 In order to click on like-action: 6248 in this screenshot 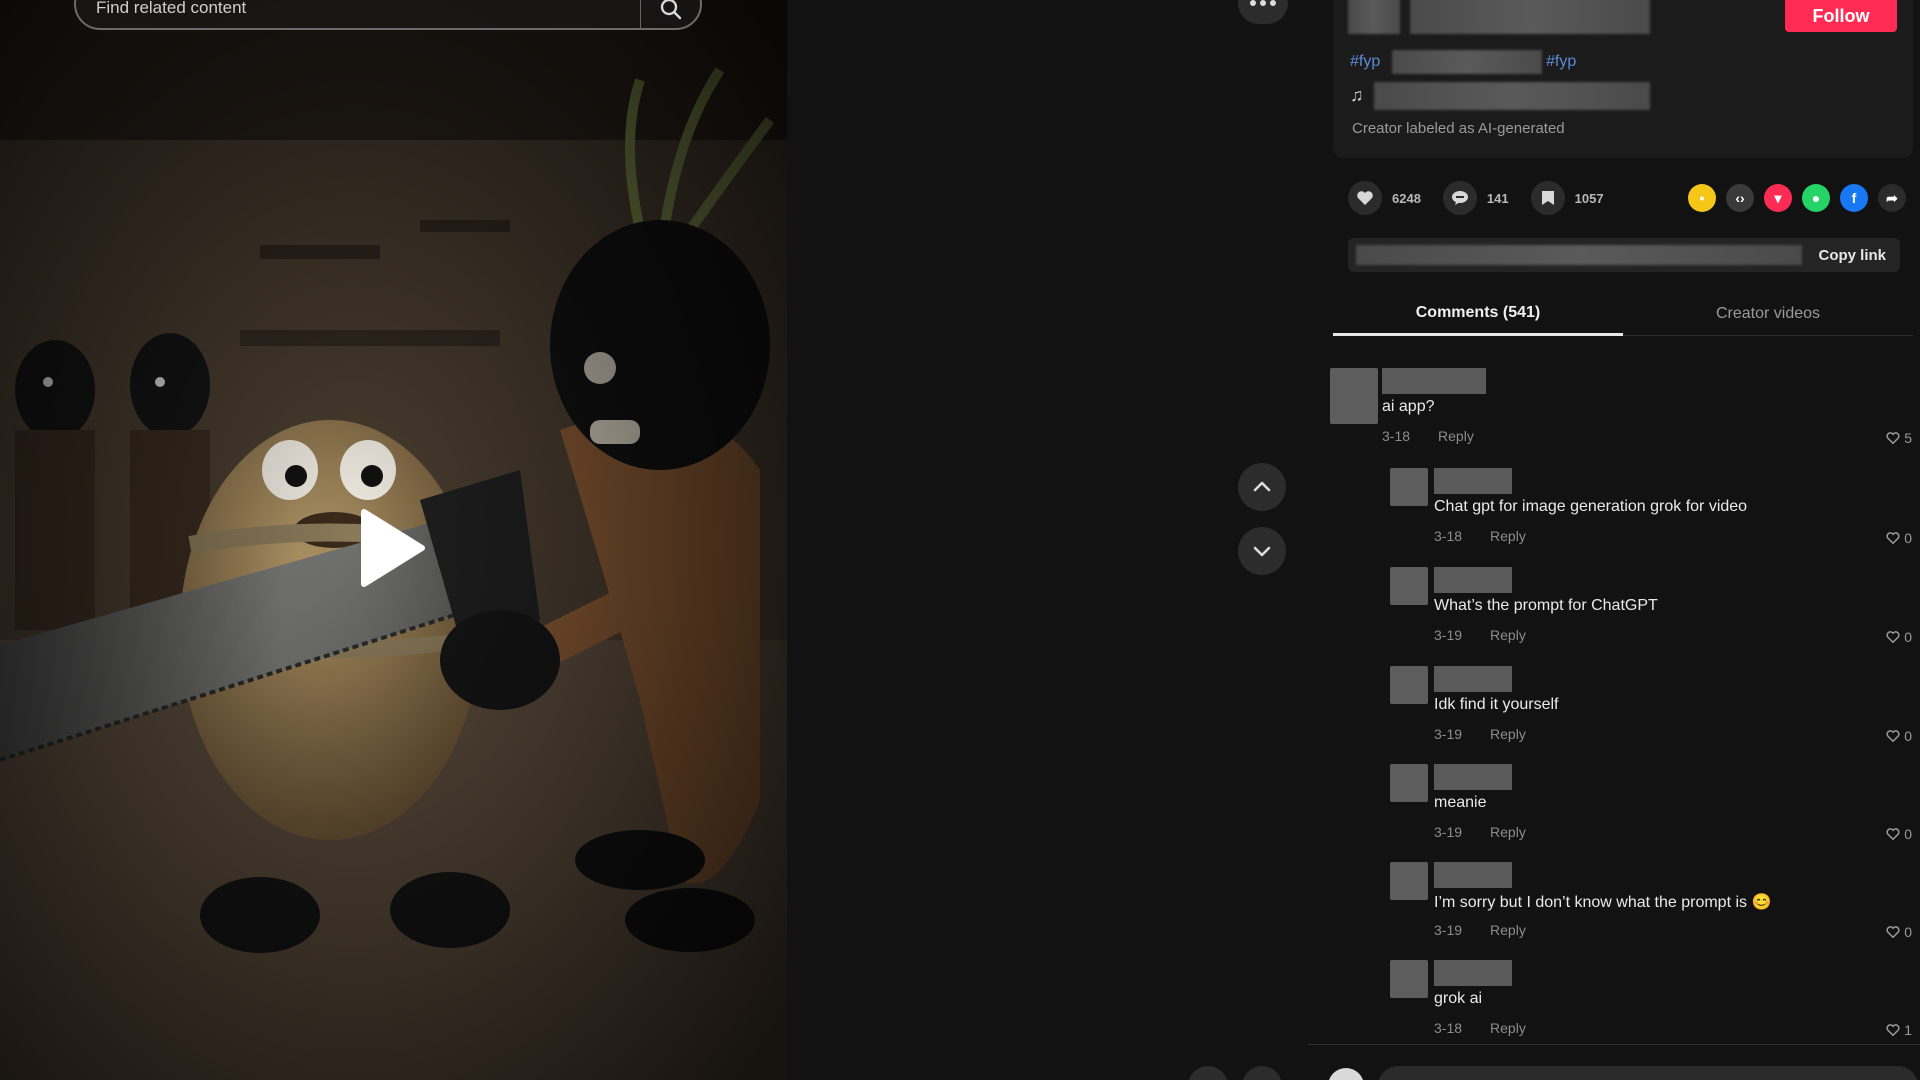, I will do `click(1384, 198)`.